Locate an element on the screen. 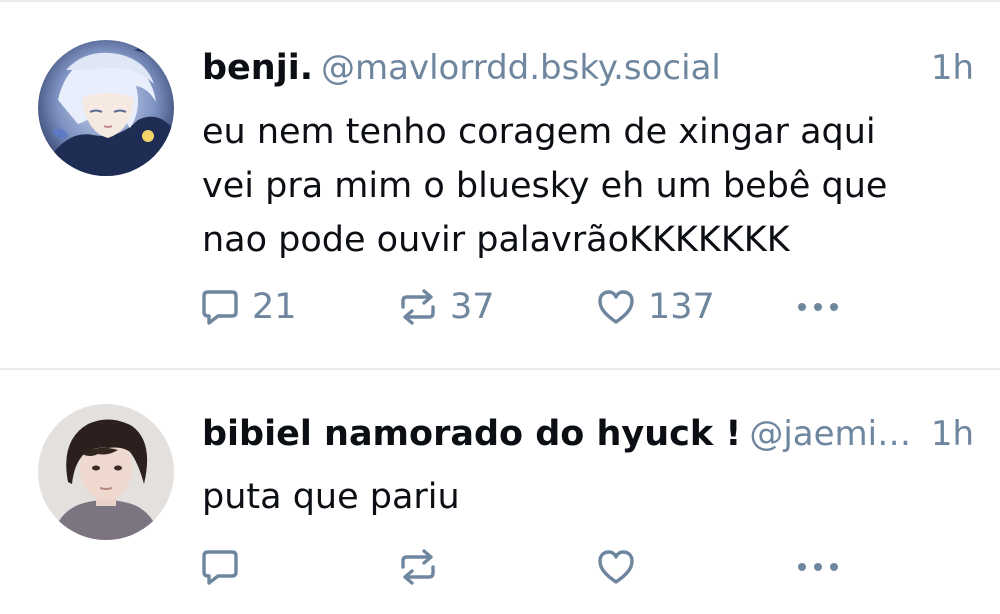  like-button is located at coordinates (622, 567).